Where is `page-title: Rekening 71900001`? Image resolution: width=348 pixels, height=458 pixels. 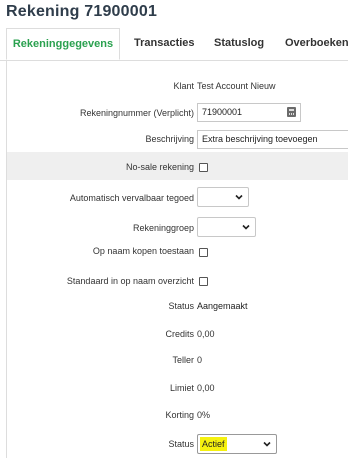
page-title: Rekening 71900001 is located at coordinates (82, 11).